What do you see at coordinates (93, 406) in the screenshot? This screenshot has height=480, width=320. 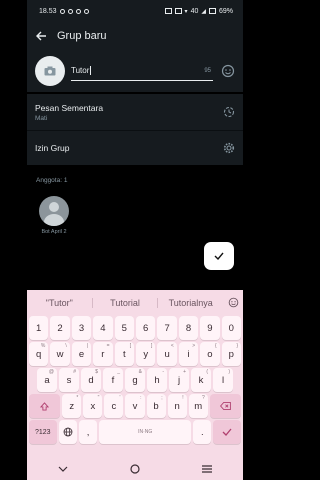 I see `key-x: x "` at bounding box center [93, 406].